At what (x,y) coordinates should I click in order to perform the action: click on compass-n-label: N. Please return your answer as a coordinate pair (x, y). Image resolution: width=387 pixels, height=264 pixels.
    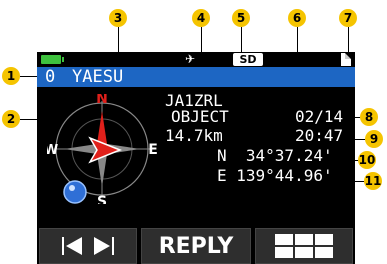
    Looking at the image, I should click on (102, 100).